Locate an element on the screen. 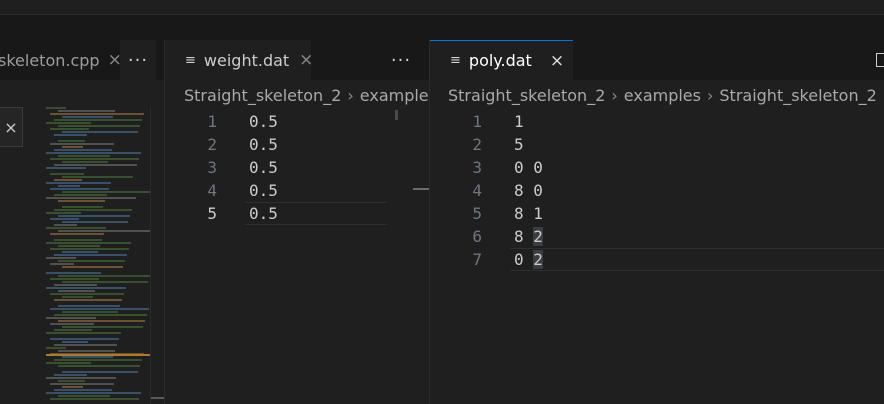 This screenshot has width=884, height=404. code-line: 8 2 is located at coordinates (528, 236).